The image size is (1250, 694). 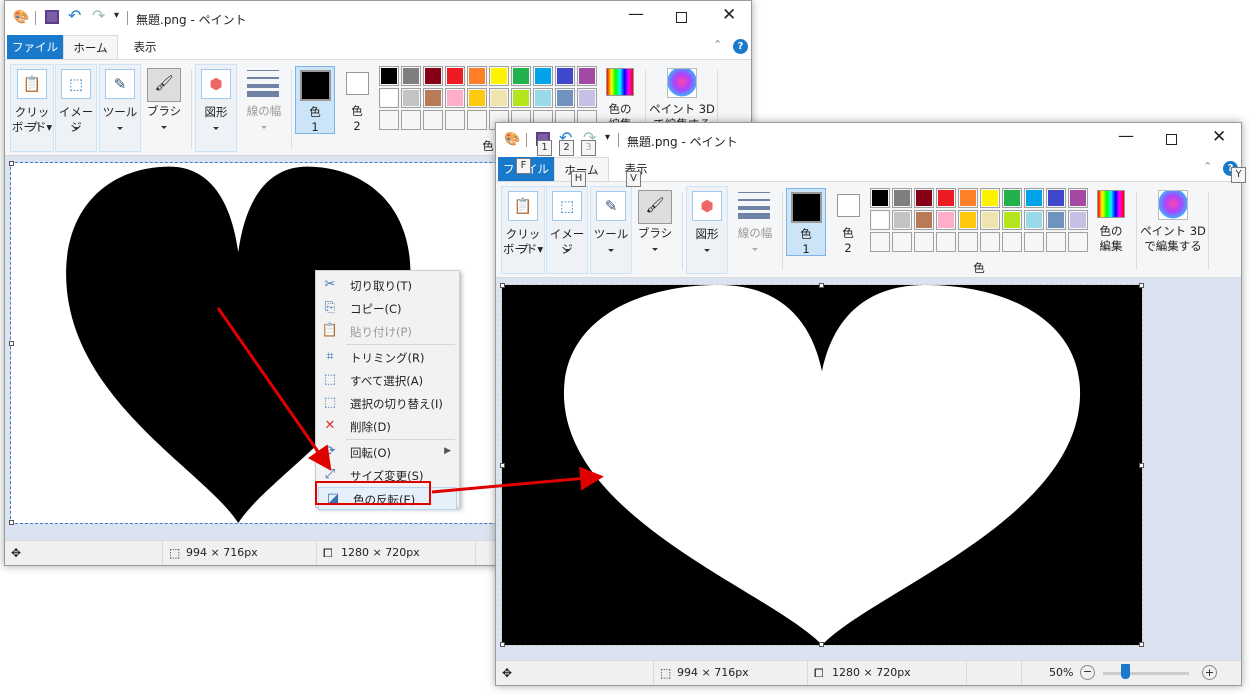 What do you see at coordinates (274, 389) in the screenshot?
I see `annotation-arrow-to-menu` at bounding box center [274, 389].